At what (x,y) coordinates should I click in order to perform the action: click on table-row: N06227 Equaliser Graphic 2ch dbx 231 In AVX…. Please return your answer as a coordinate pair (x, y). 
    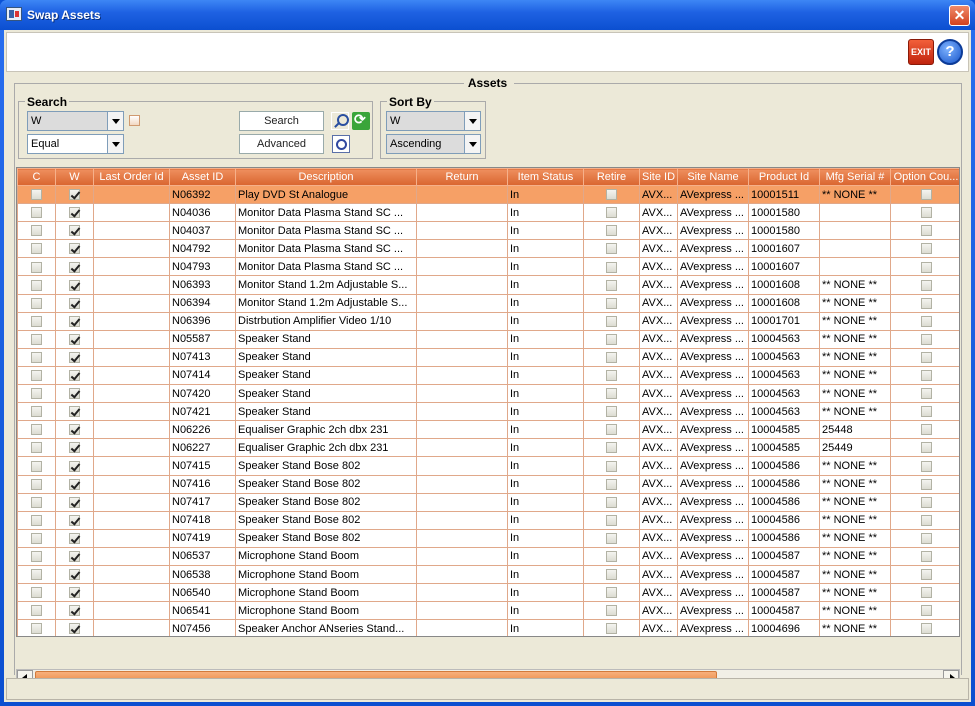
    Looking at the image, I should click on (488, 448).